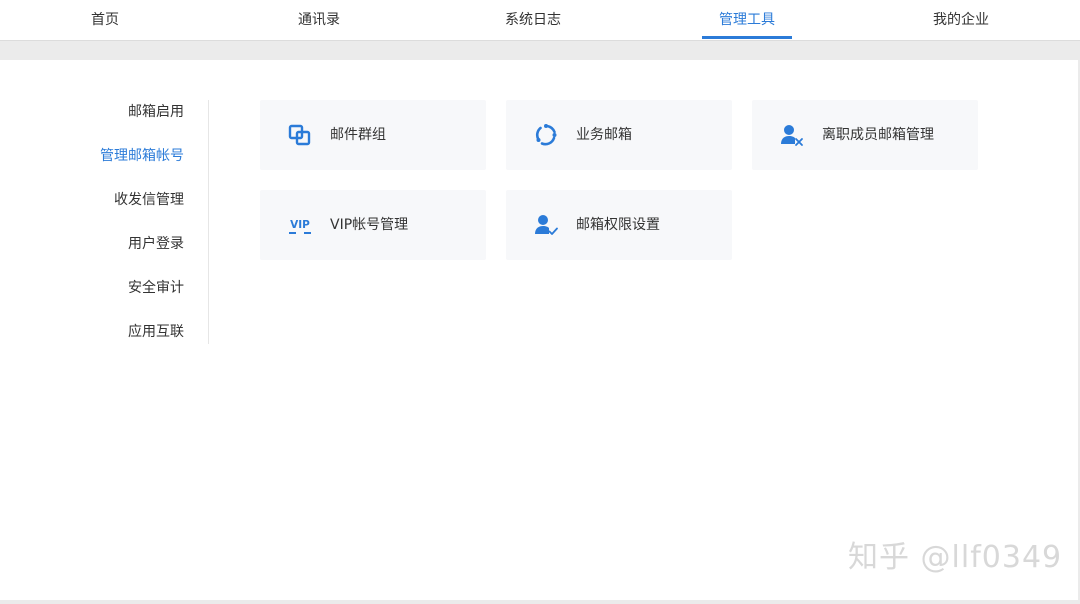  Describe the element at coordinates (358, 135) in the screenshot. I see `card-label: 邮件群组` at that location.